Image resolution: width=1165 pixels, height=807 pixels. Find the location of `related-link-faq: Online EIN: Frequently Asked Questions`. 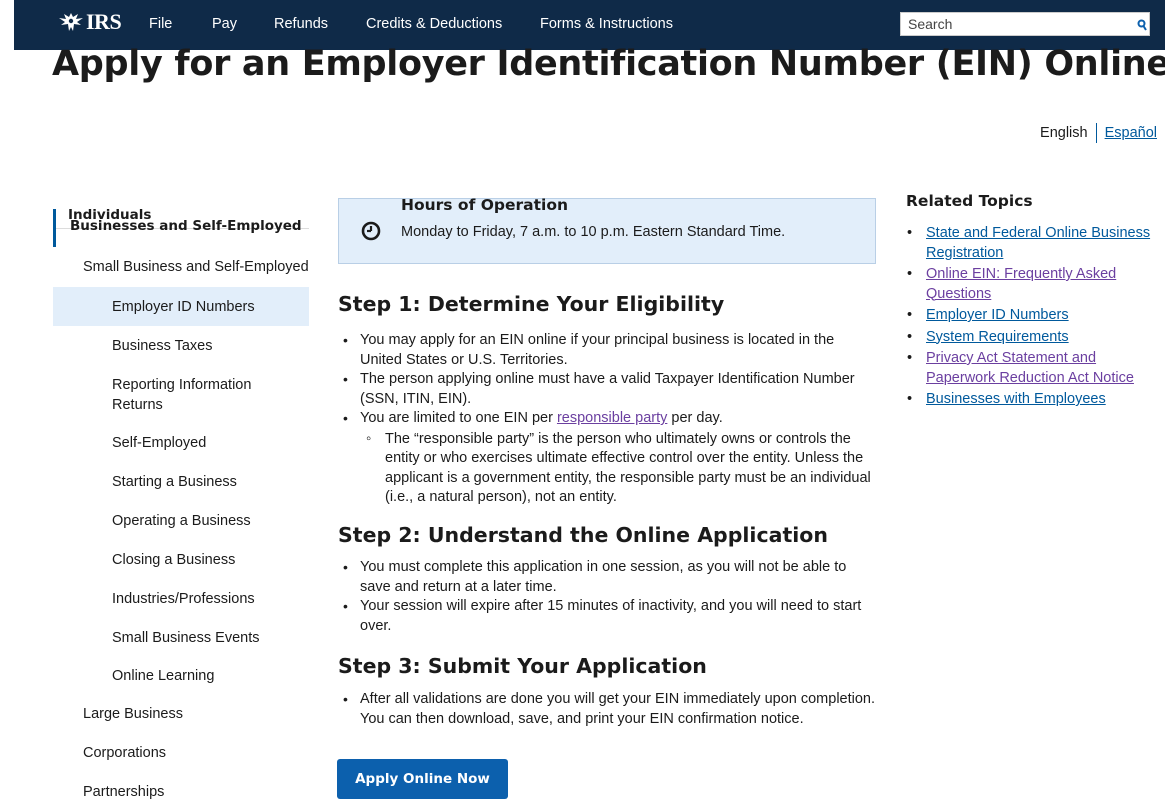

related-link-faq: Online EIN: Frequently Asked Questions is located at coordinates (1021, 284).